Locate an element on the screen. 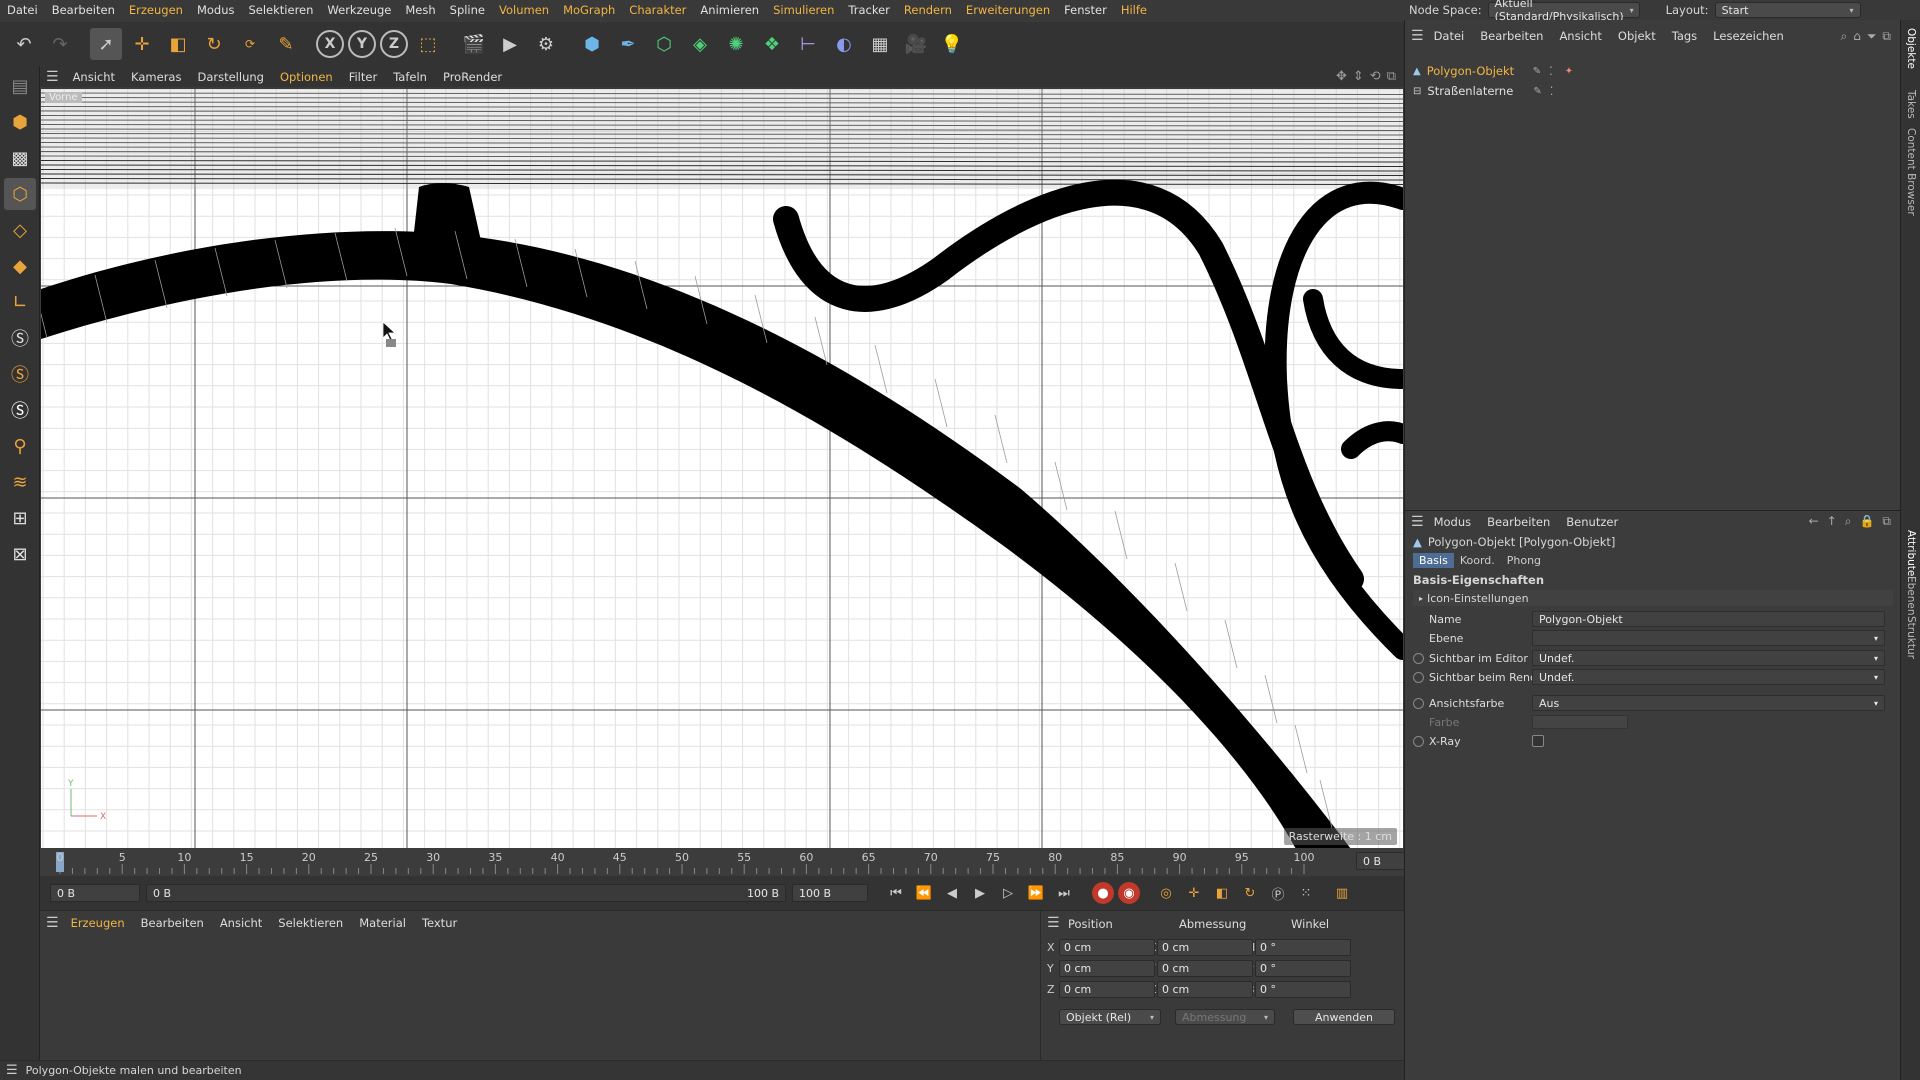 The height and width of the screenshot is (1080, 1920). menu-item-tracker: Tracker is located at coordinates (869, 10).